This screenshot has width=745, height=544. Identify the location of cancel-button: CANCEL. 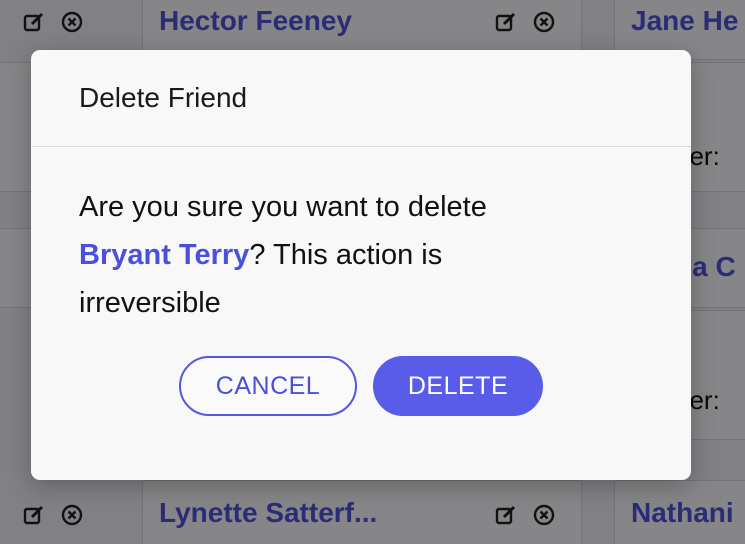
(268, 386).